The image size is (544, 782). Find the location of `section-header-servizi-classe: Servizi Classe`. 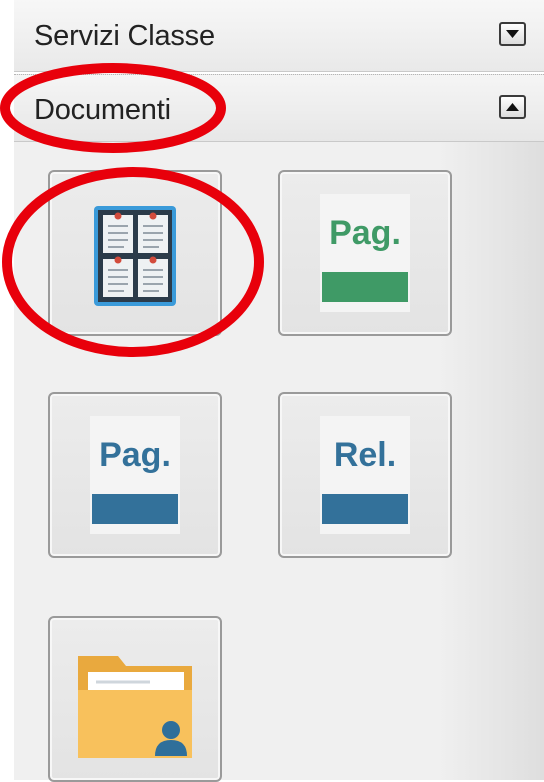

section-header-servizi-classe: Servizi Classe is located at coordinates (279, 36).